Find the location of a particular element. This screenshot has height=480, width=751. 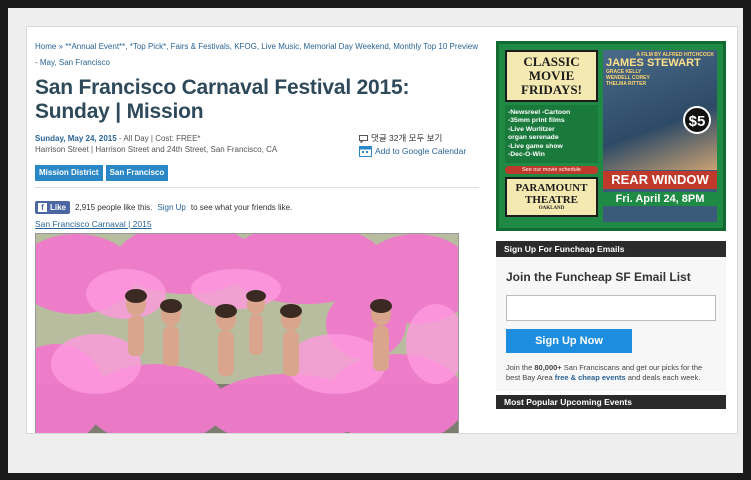

ad-theatre-logo: PARAMOUNT THEATRE OAKLAND is located at coordinates (551, 197).